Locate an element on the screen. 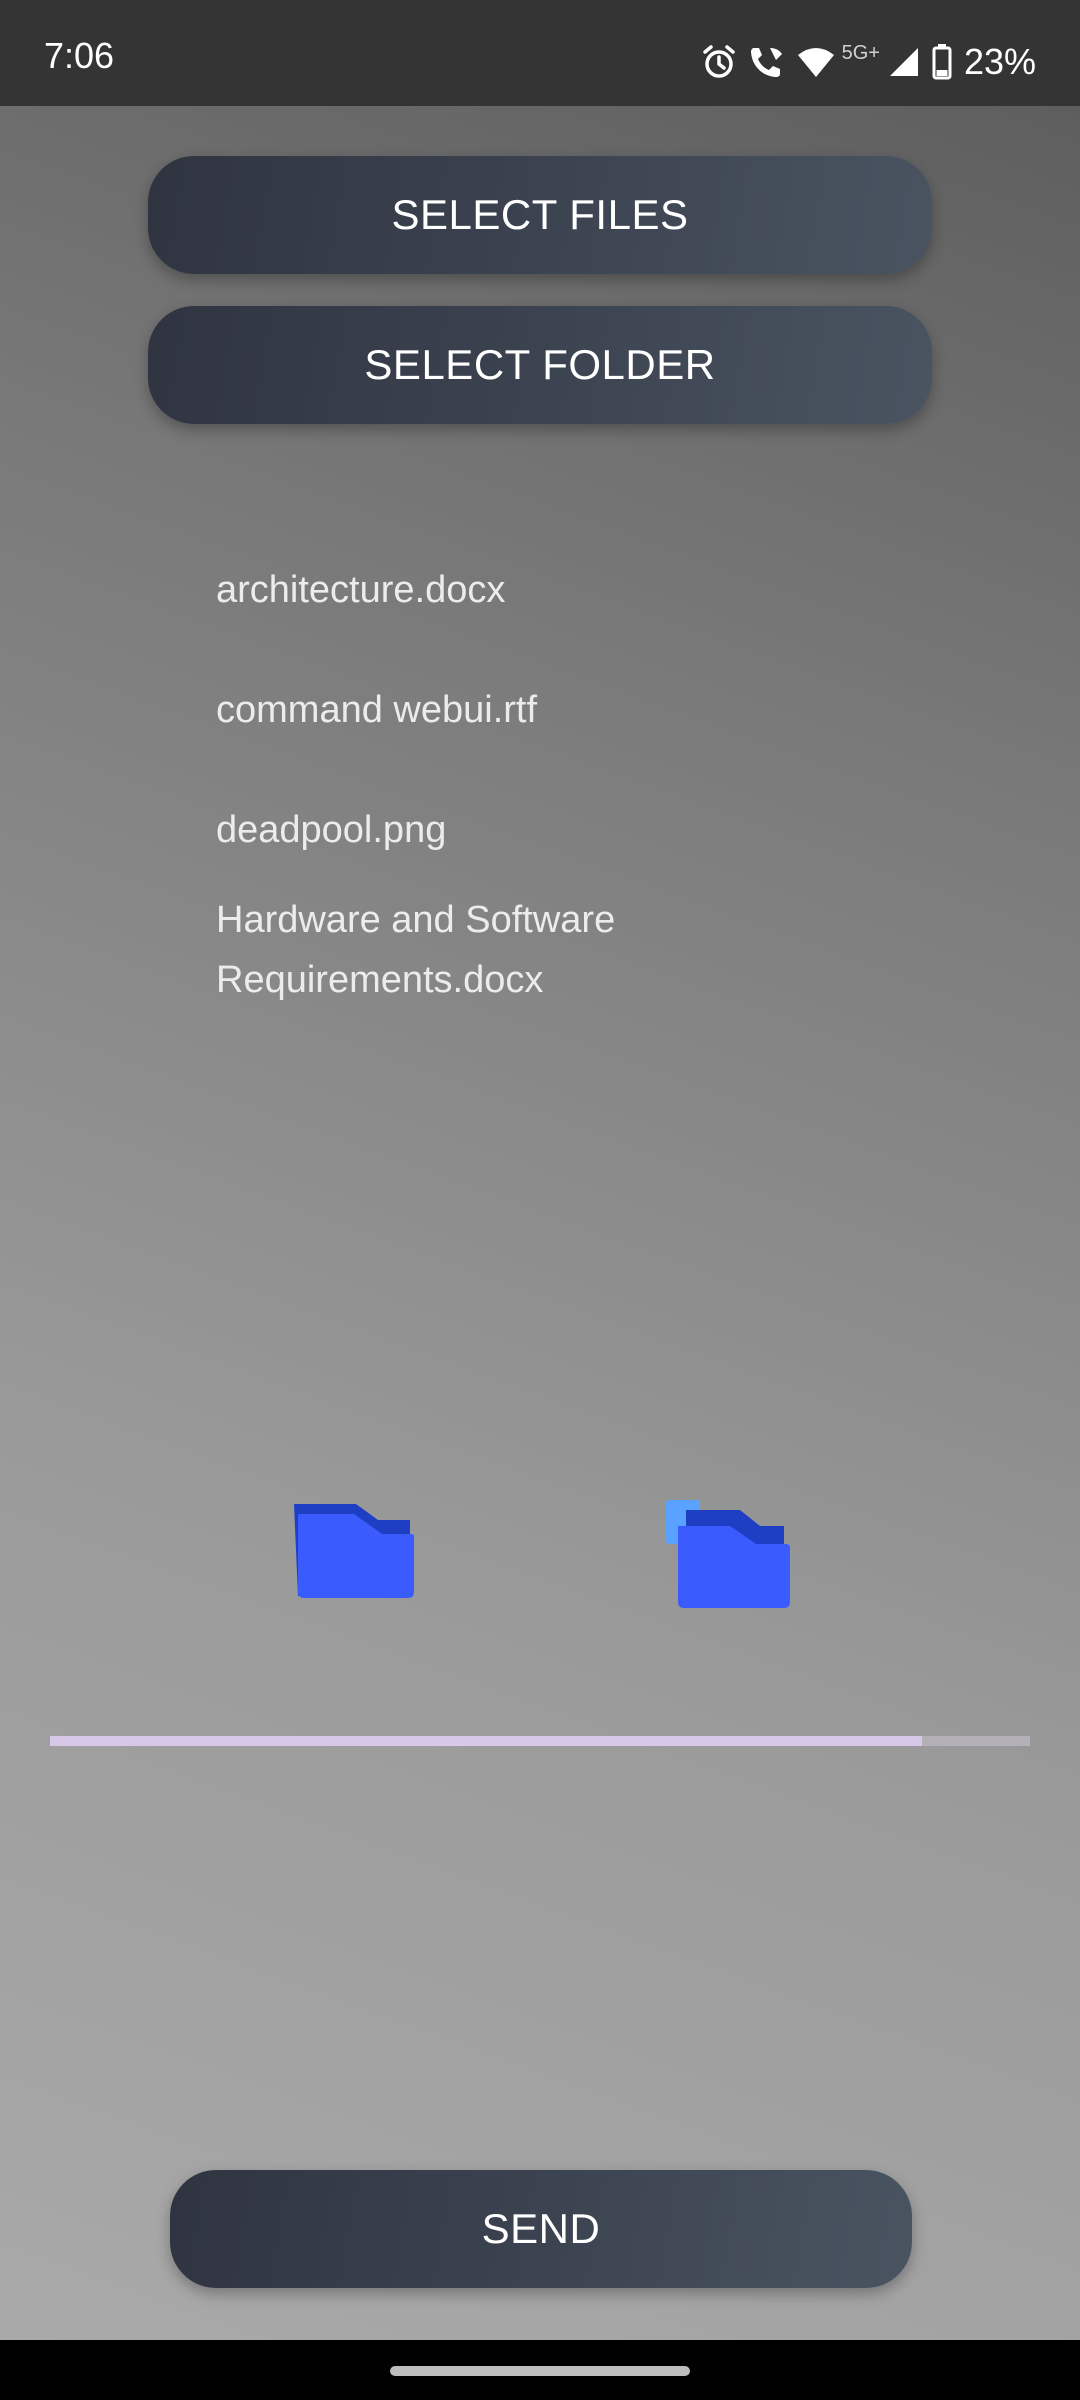 The height and width of the screenshot is (2400, 1080). upload-progress-bar is located at coordinates (540, 1741).